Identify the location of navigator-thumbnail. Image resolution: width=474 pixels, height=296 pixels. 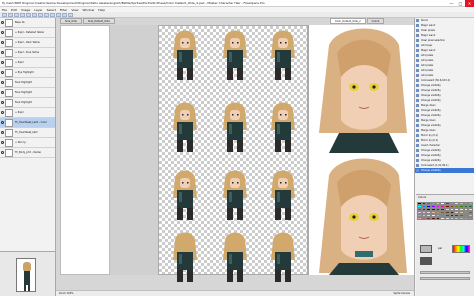
(26, 275).